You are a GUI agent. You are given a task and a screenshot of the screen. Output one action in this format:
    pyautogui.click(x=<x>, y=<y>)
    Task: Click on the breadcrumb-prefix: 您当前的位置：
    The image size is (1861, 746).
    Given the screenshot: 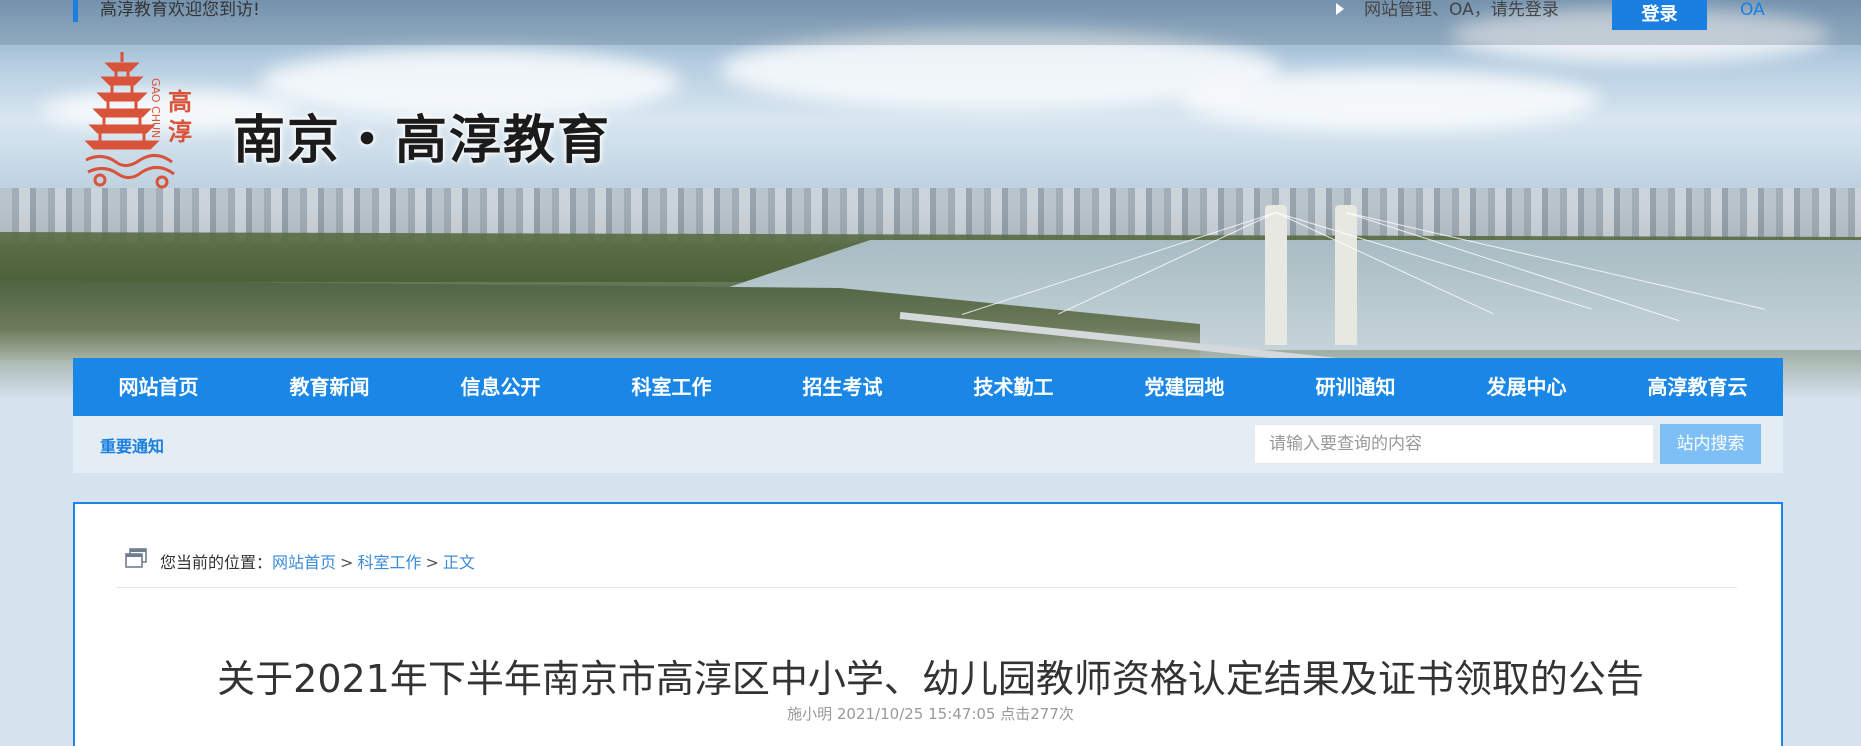 What is the action you would take?
    pyautogui.click(x=216, y=562)
    